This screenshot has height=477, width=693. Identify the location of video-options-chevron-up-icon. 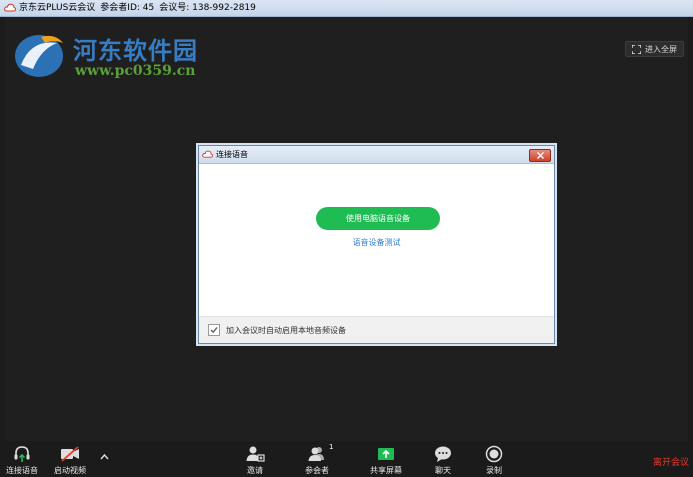
(104, 456).